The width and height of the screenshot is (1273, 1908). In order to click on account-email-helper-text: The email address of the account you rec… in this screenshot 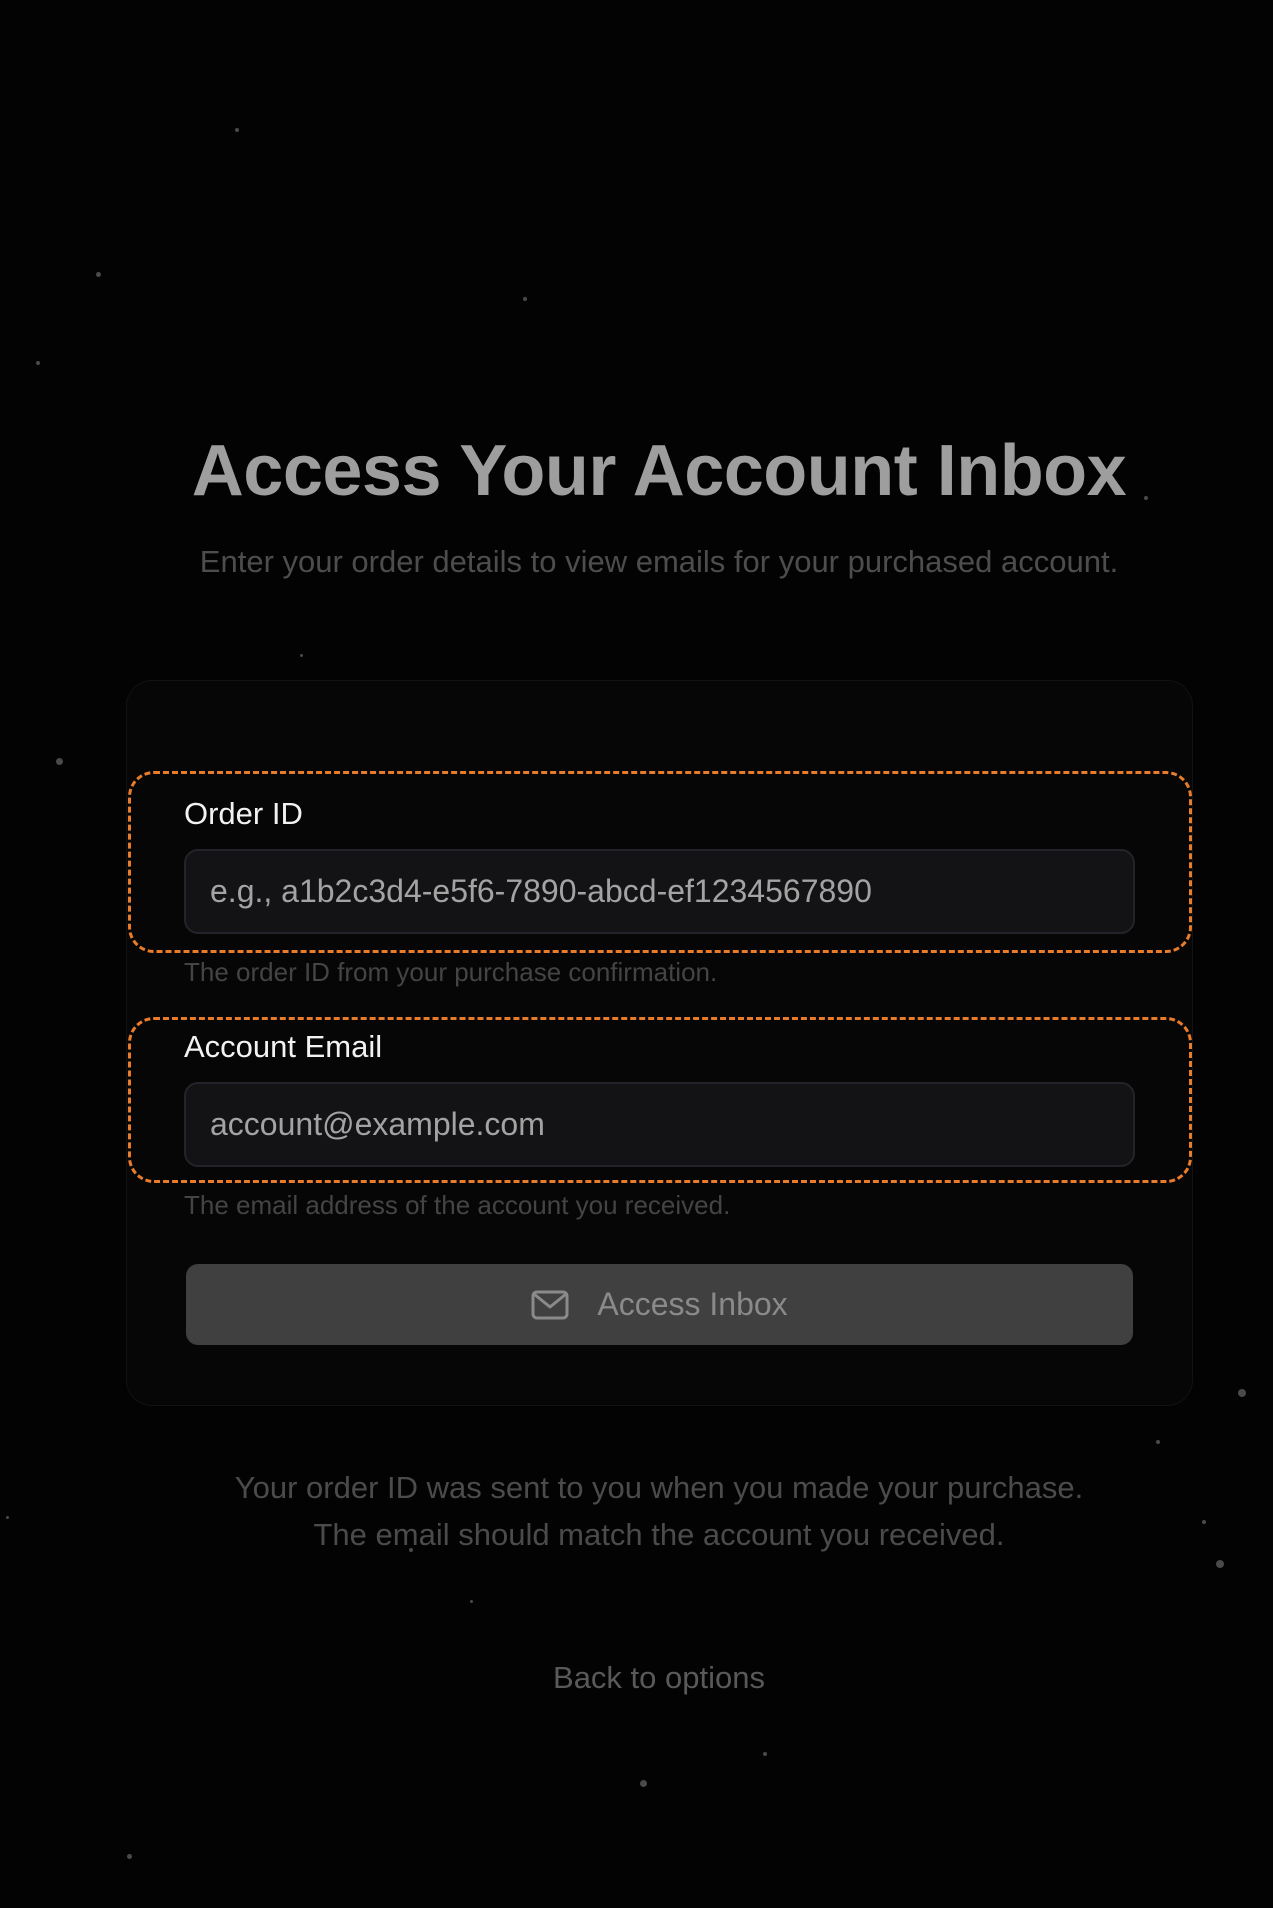, I will do `click(457, 1205)`.